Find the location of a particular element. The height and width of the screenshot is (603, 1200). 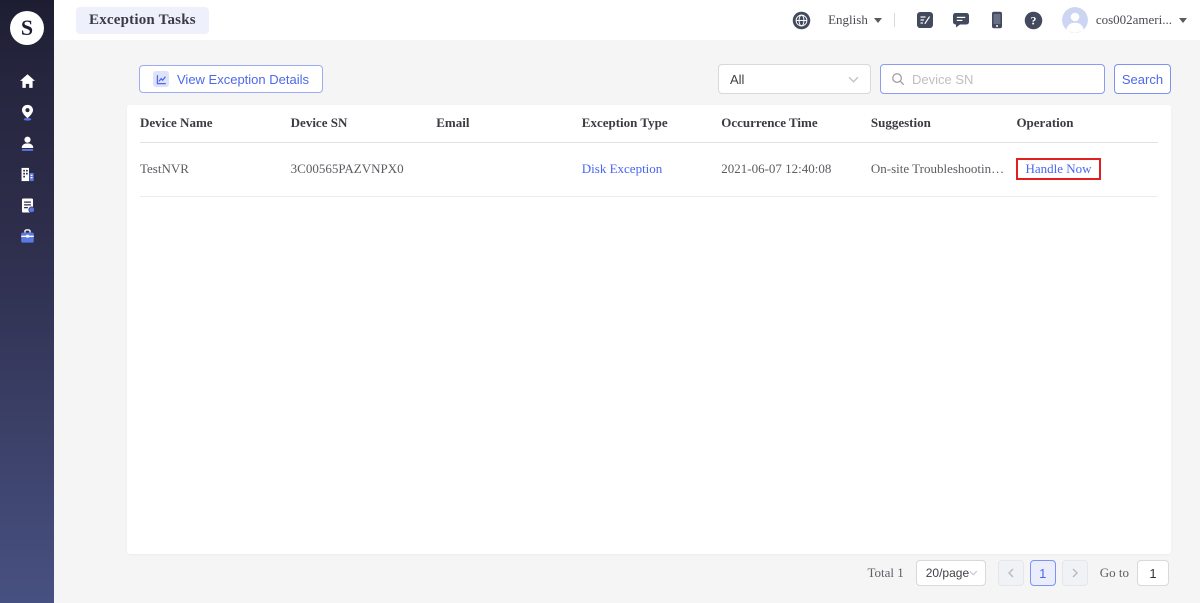

location-pin-icon is located at coordinates (27, 115).